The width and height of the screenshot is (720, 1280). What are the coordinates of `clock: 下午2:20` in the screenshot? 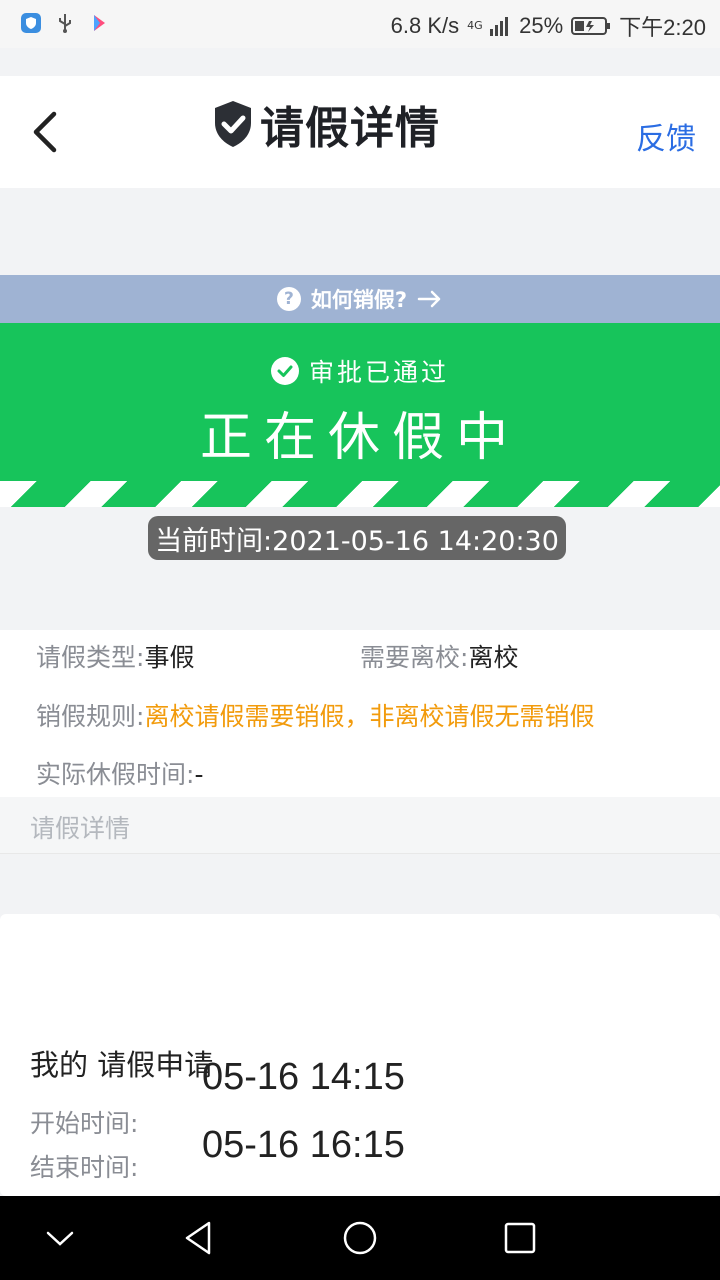 It's located at (662, 27).